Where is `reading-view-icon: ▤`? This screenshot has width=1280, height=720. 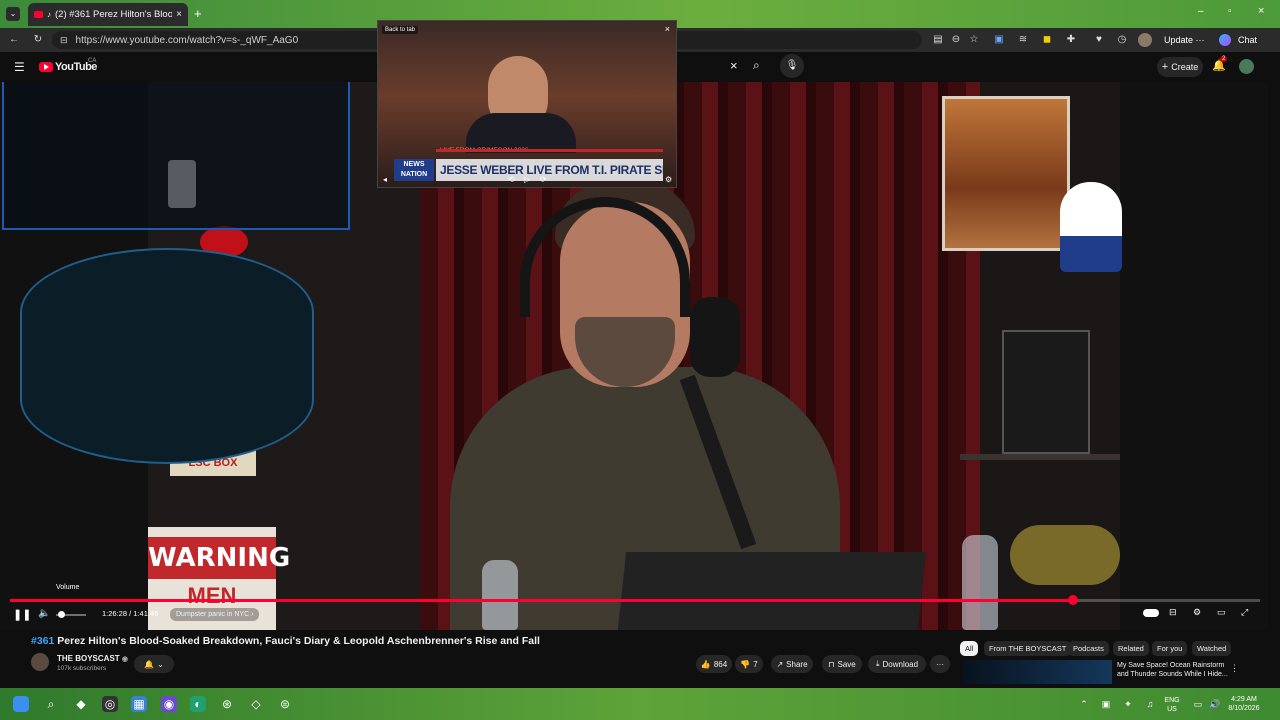 reading-view-icon: ▤ is located at coordinates (938, 40).